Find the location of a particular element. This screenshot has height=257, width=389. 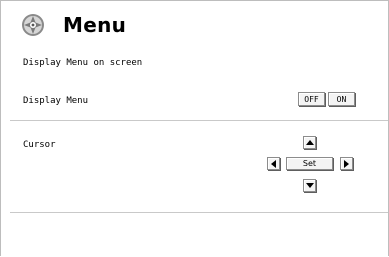

menu-header: Menu is located at coordinates (73, 25).